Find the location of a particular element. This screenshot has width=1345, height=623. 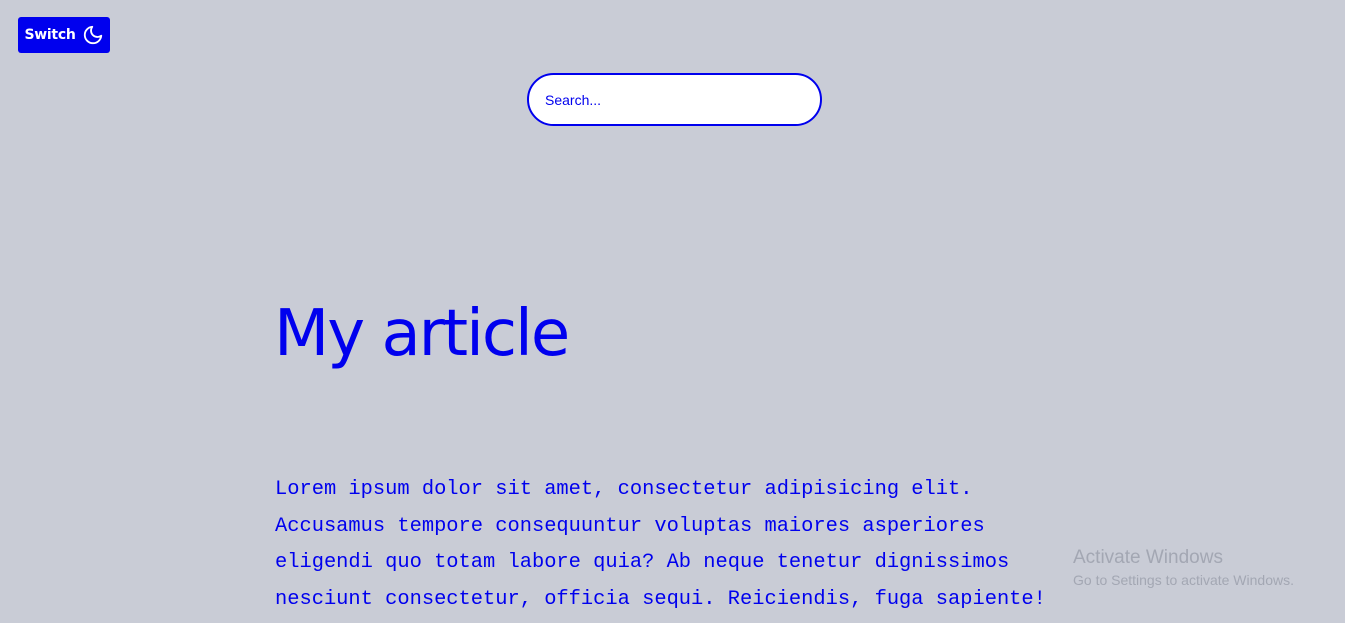

switch-button-label: Switch is located at coordinates (50, 35).